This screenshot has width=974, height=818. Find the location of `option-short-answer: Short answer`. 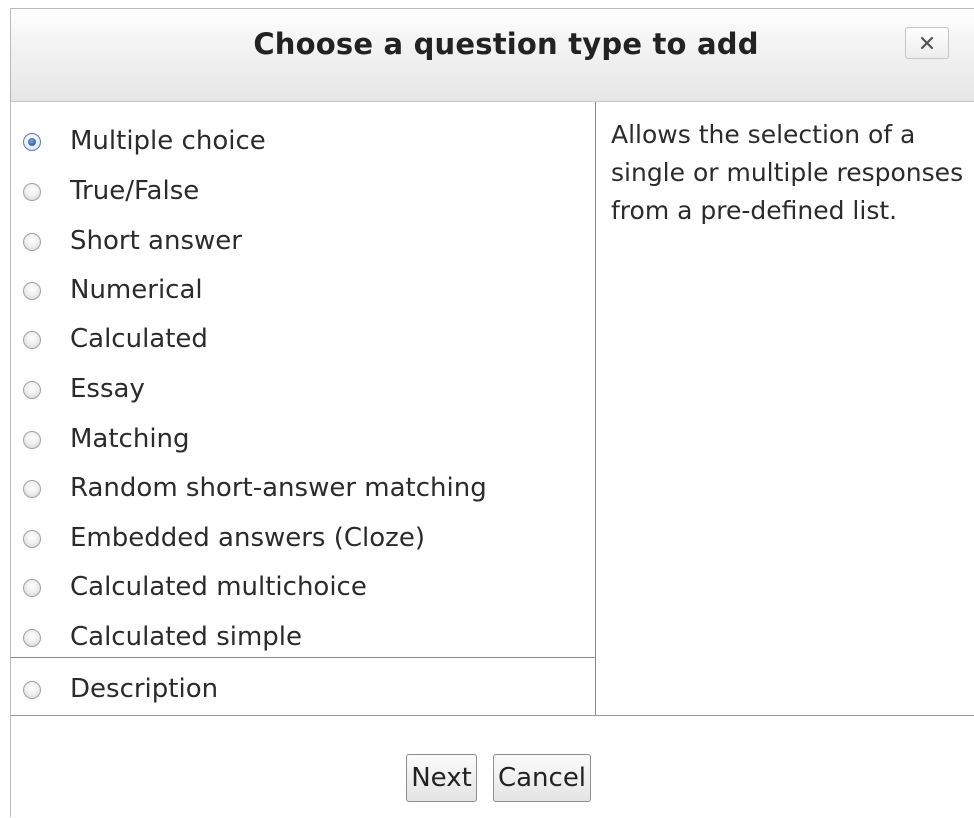

option-short-answer: Short answer is located at coordinates (303, 245).